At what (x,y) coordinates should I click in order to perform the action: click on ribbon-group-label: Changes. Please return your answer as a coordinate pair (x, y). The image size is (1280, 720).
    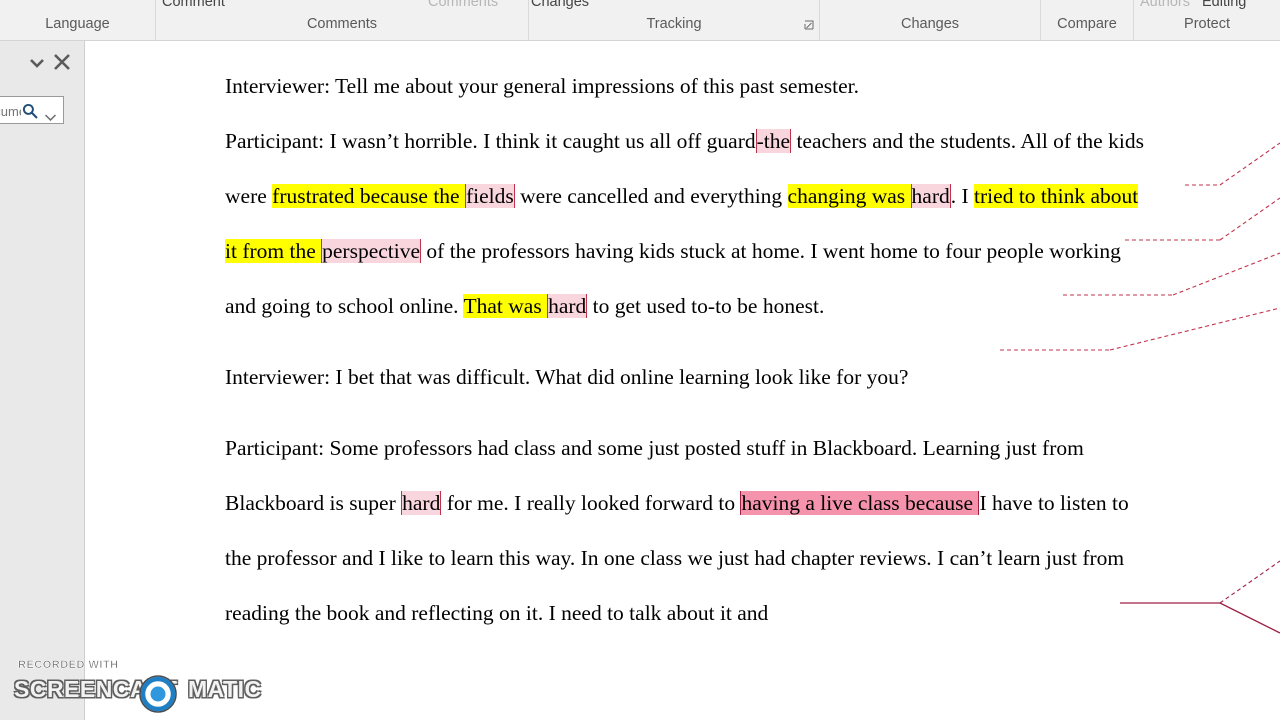
    Looking at the image, I should click on (930, 24).